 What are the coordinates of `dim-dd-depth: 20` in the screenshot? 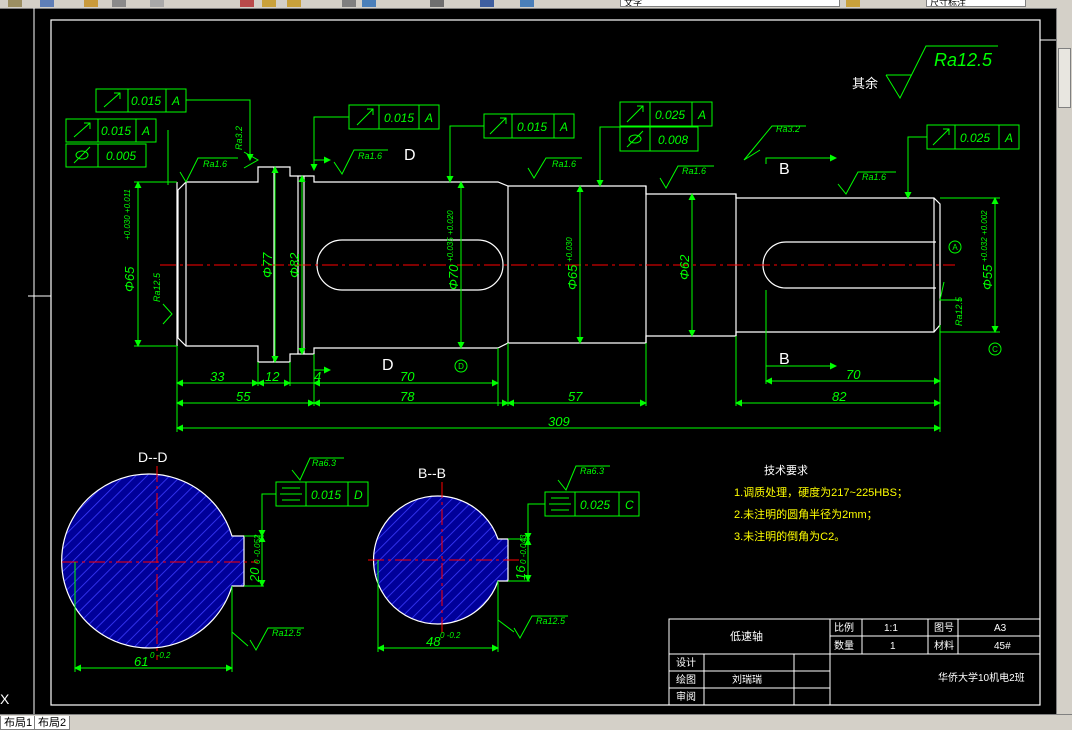 It's located at (254, 575).